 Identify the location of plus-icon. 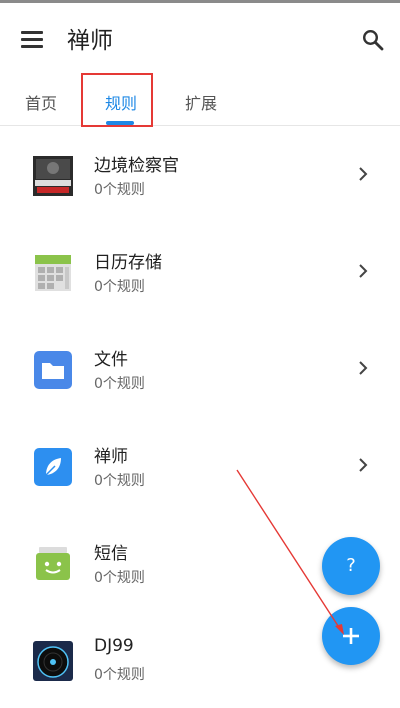
(351, 636).